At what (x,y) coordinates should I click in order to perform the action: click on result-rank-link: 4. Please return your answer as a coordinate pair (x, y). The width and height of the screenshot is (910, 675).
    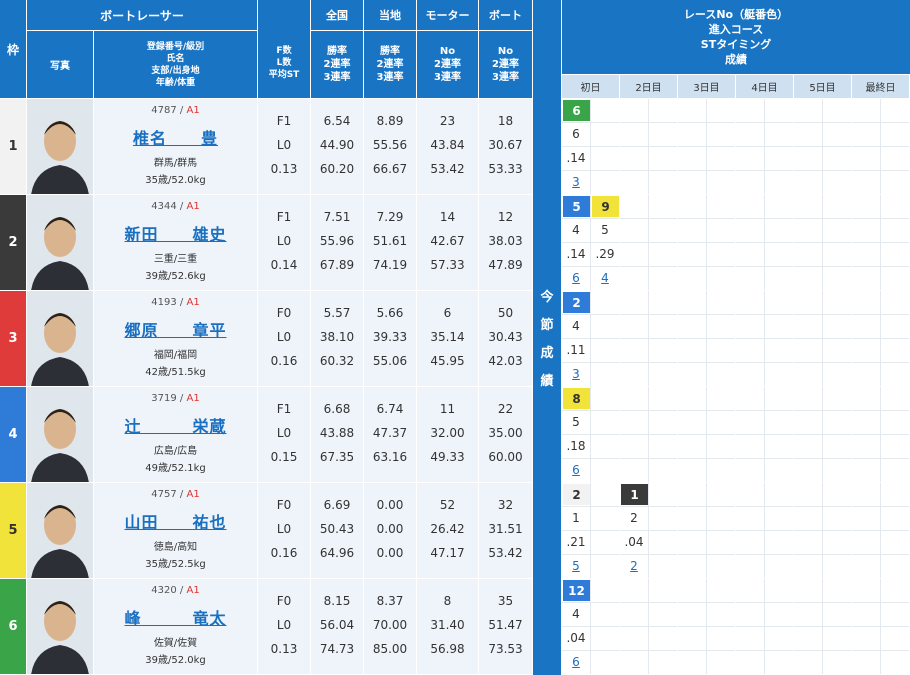
    Looking at the image, I should click on (605, 278).